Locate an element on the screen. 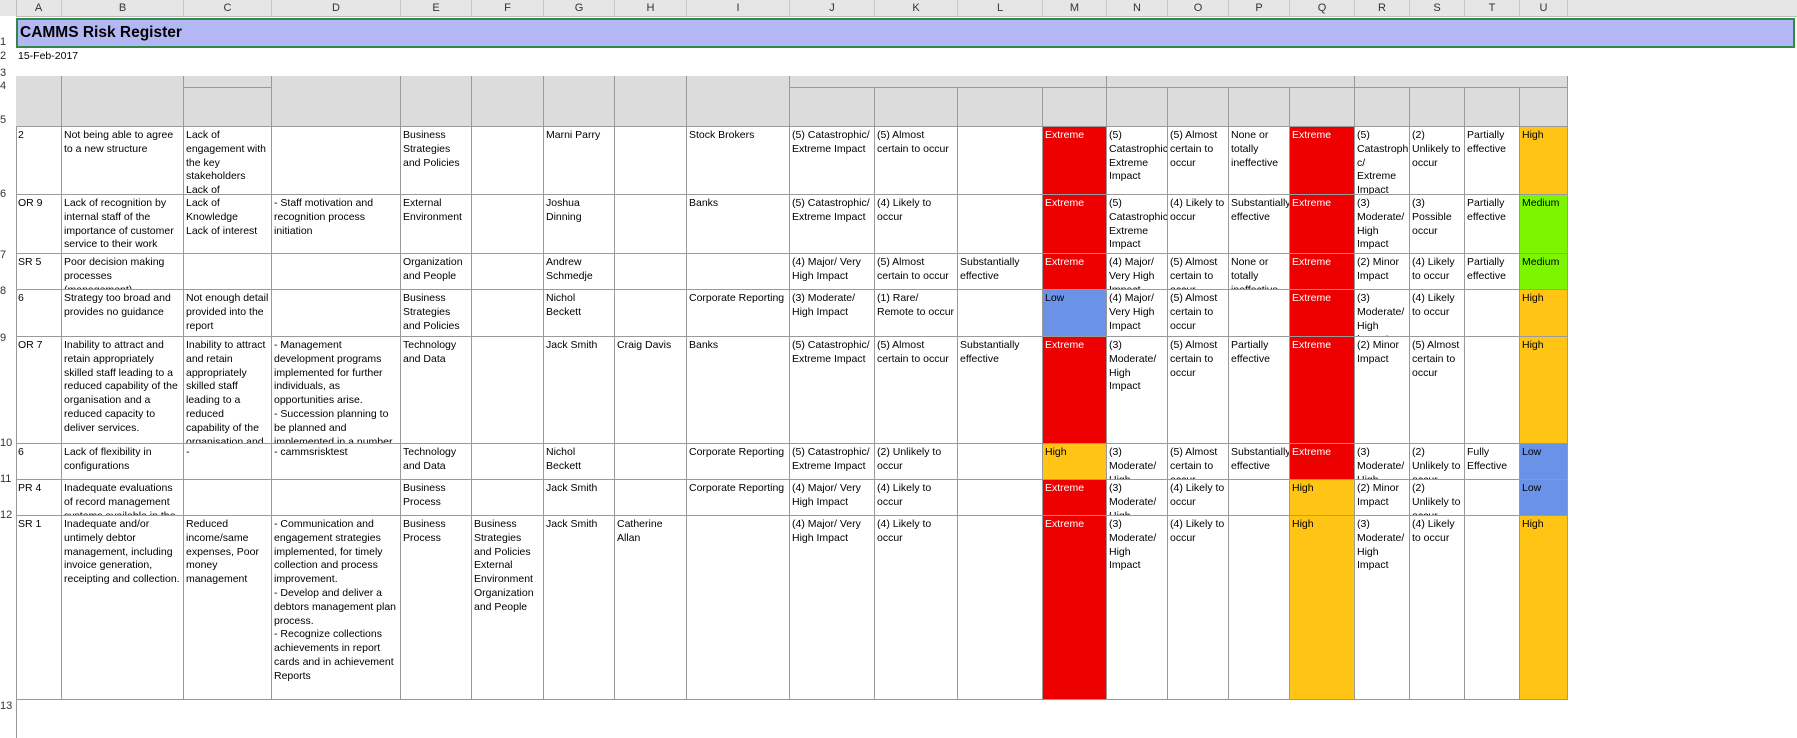 The image size is (1797, 738). column-header-e: E is located at coordinates (436, 8).